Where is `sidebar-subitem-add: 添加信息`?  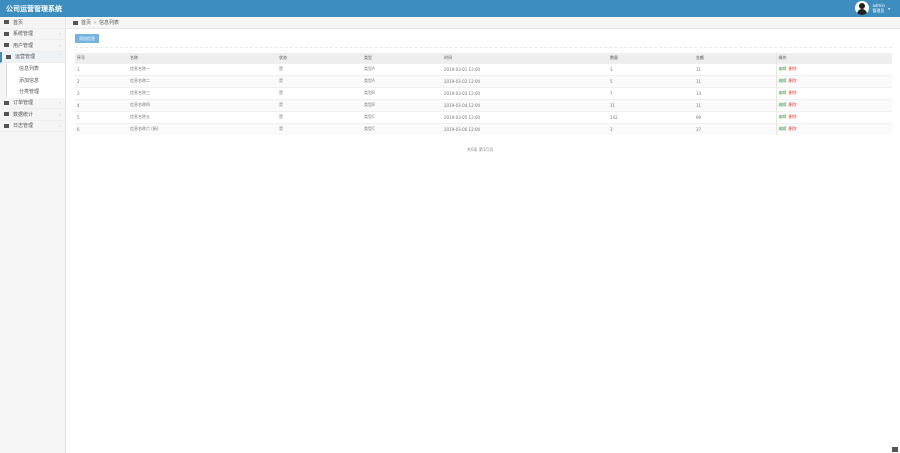
sidebar-subitem-add: 添加信息 is located at coordinates (35, 80).